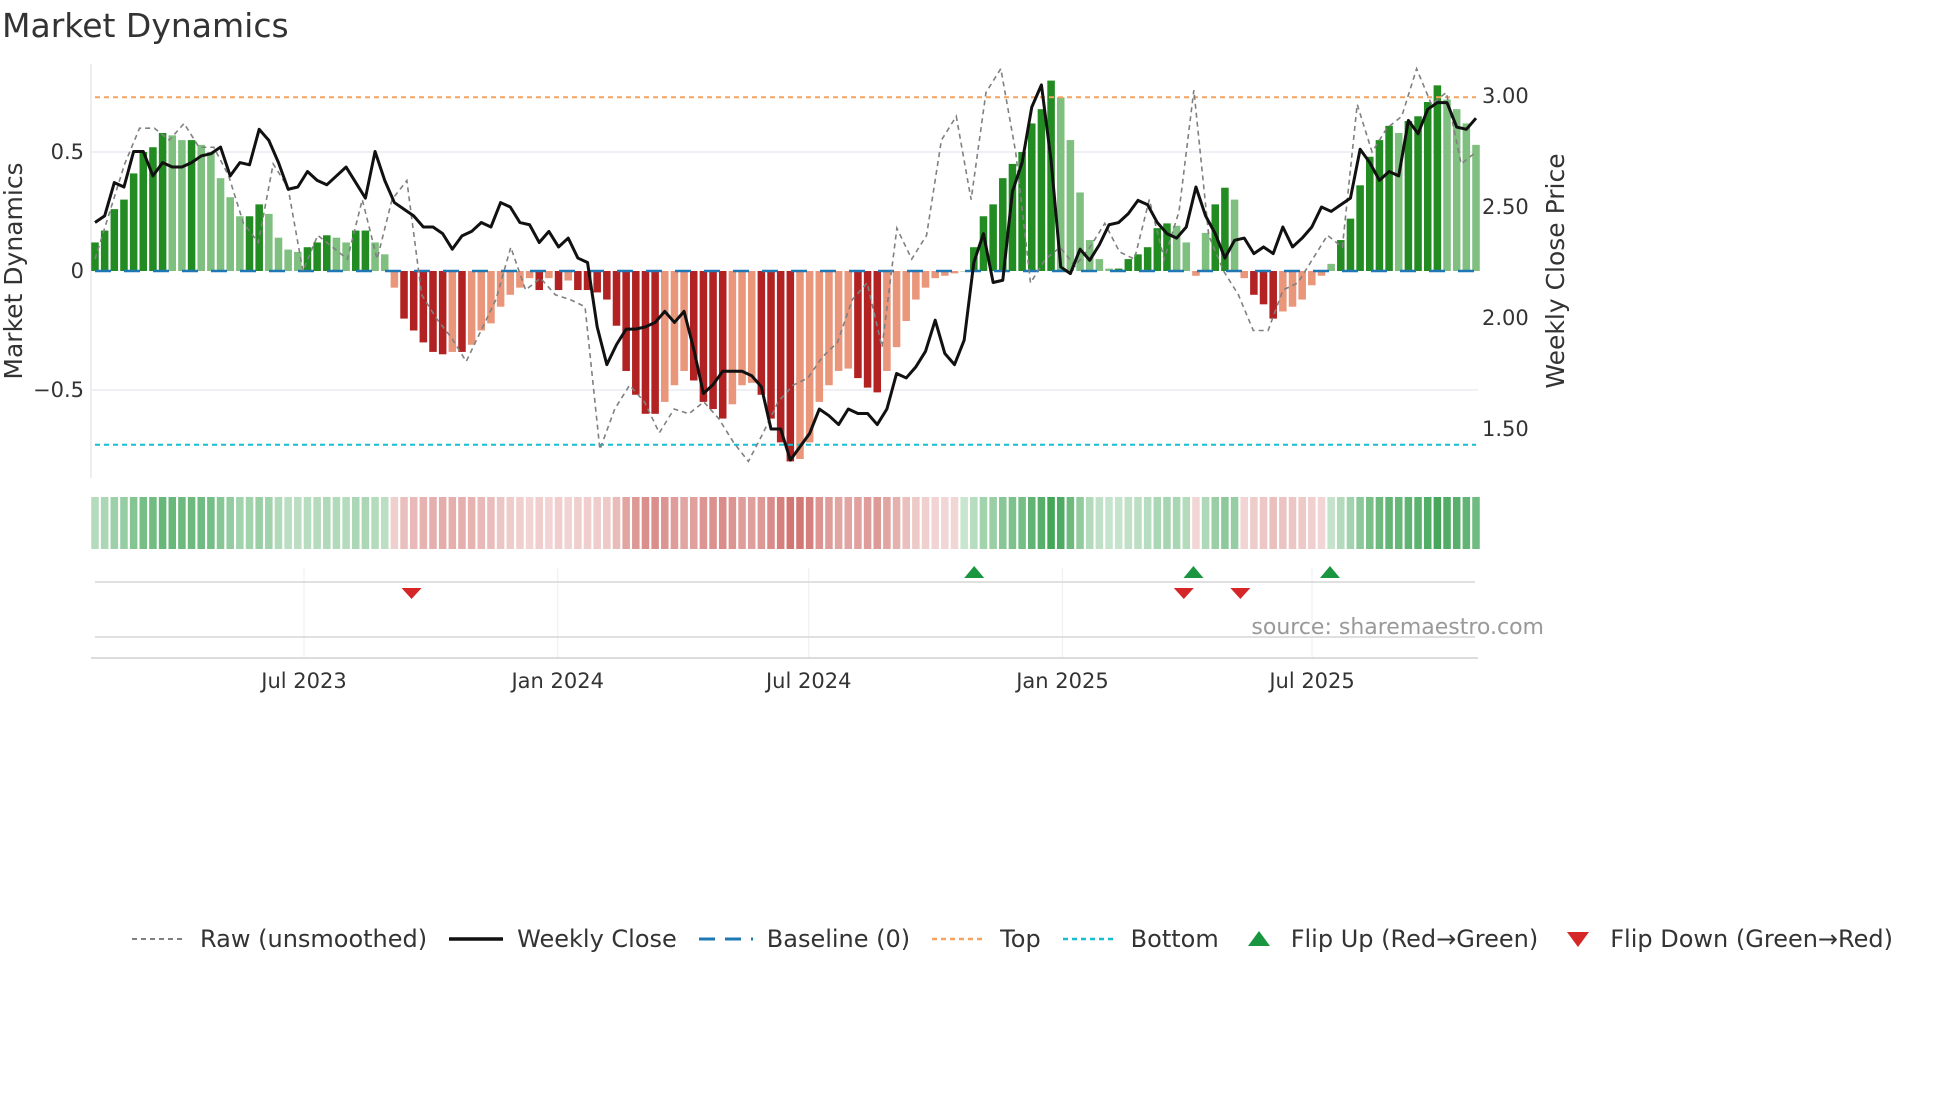 Image resolution: width=1960 pixels, height=1102 pixels. I want to click on x-tick-label: Jul 2025, so click(1310, 681).